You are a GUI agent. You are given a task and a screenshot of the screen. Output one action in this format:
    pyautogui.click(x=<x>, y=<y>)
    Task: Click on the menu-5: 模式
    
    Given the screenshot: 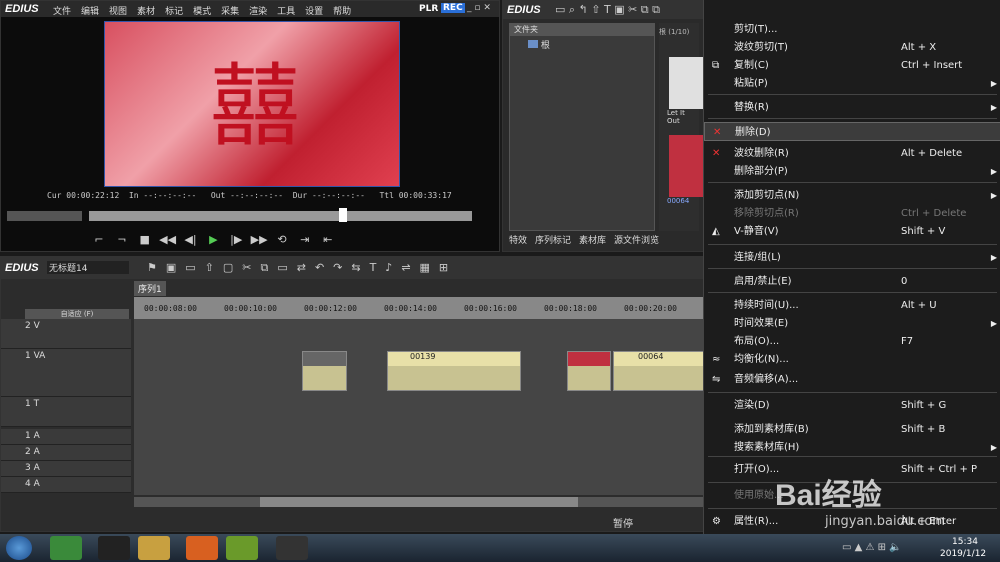 What is the action you would take?
    pyautogui.click(x=202, y=12)
    